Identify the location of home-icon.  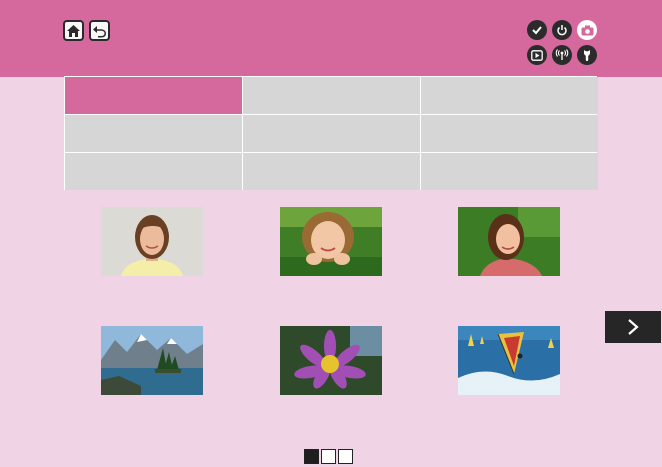
(73, 30).